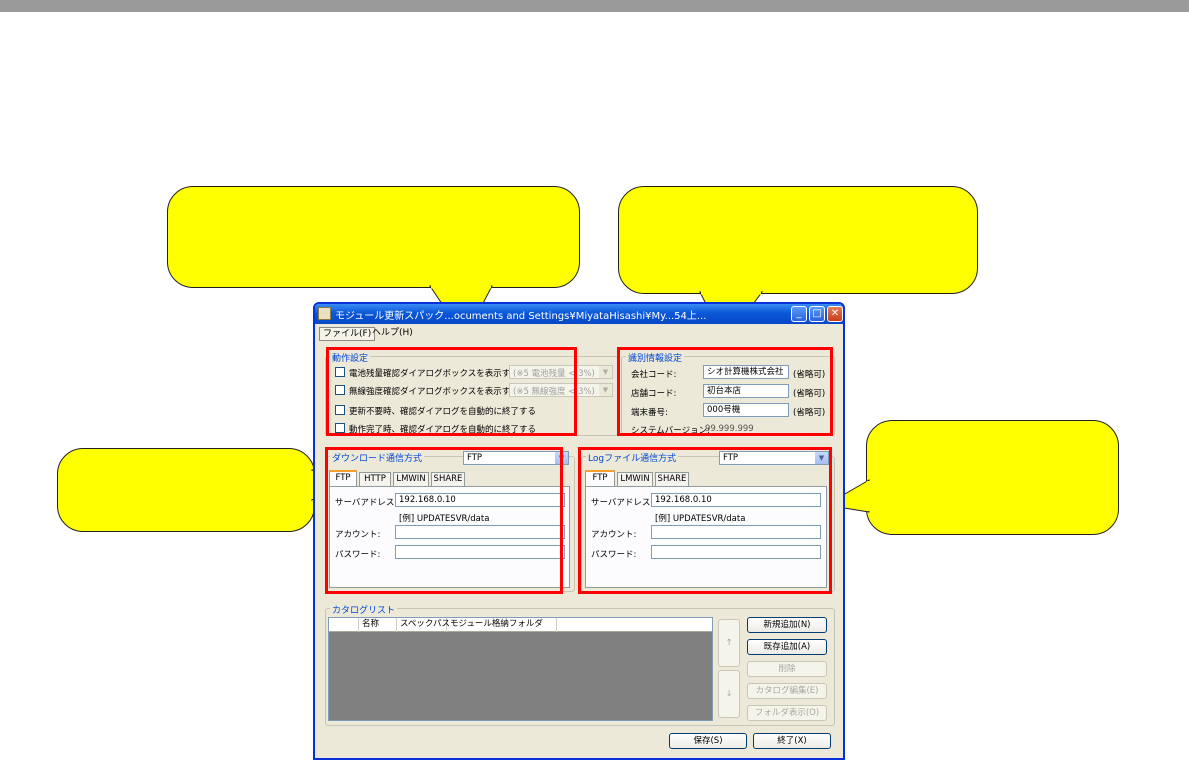 The height and width of the screenshot is (760, 1189). What do you see at coordinates (809, 375) in the screenshot?
I see `company-code-optional: (省略可)` at bounding box center [809, 375].